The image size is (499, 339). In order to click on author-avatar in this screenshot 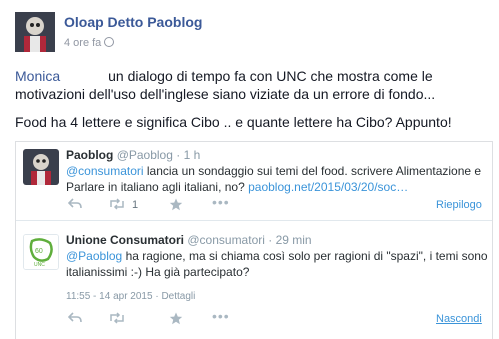, I will do `click(35, 32)`.